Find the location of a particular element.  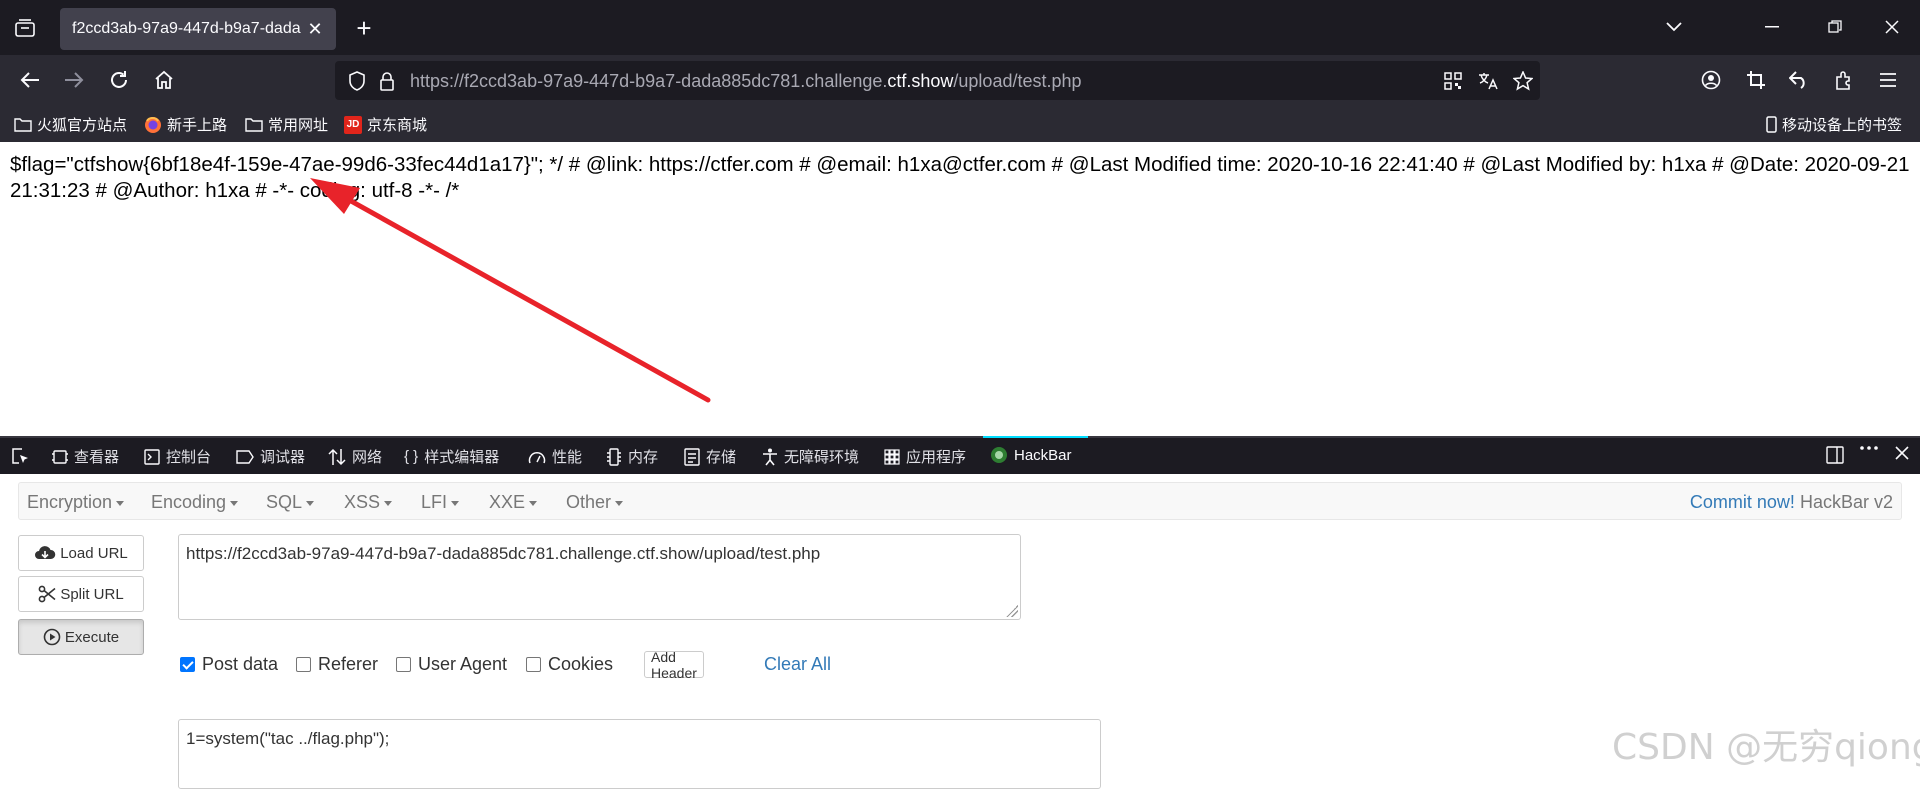

undo-icon is located at coordinates (1799, 80).